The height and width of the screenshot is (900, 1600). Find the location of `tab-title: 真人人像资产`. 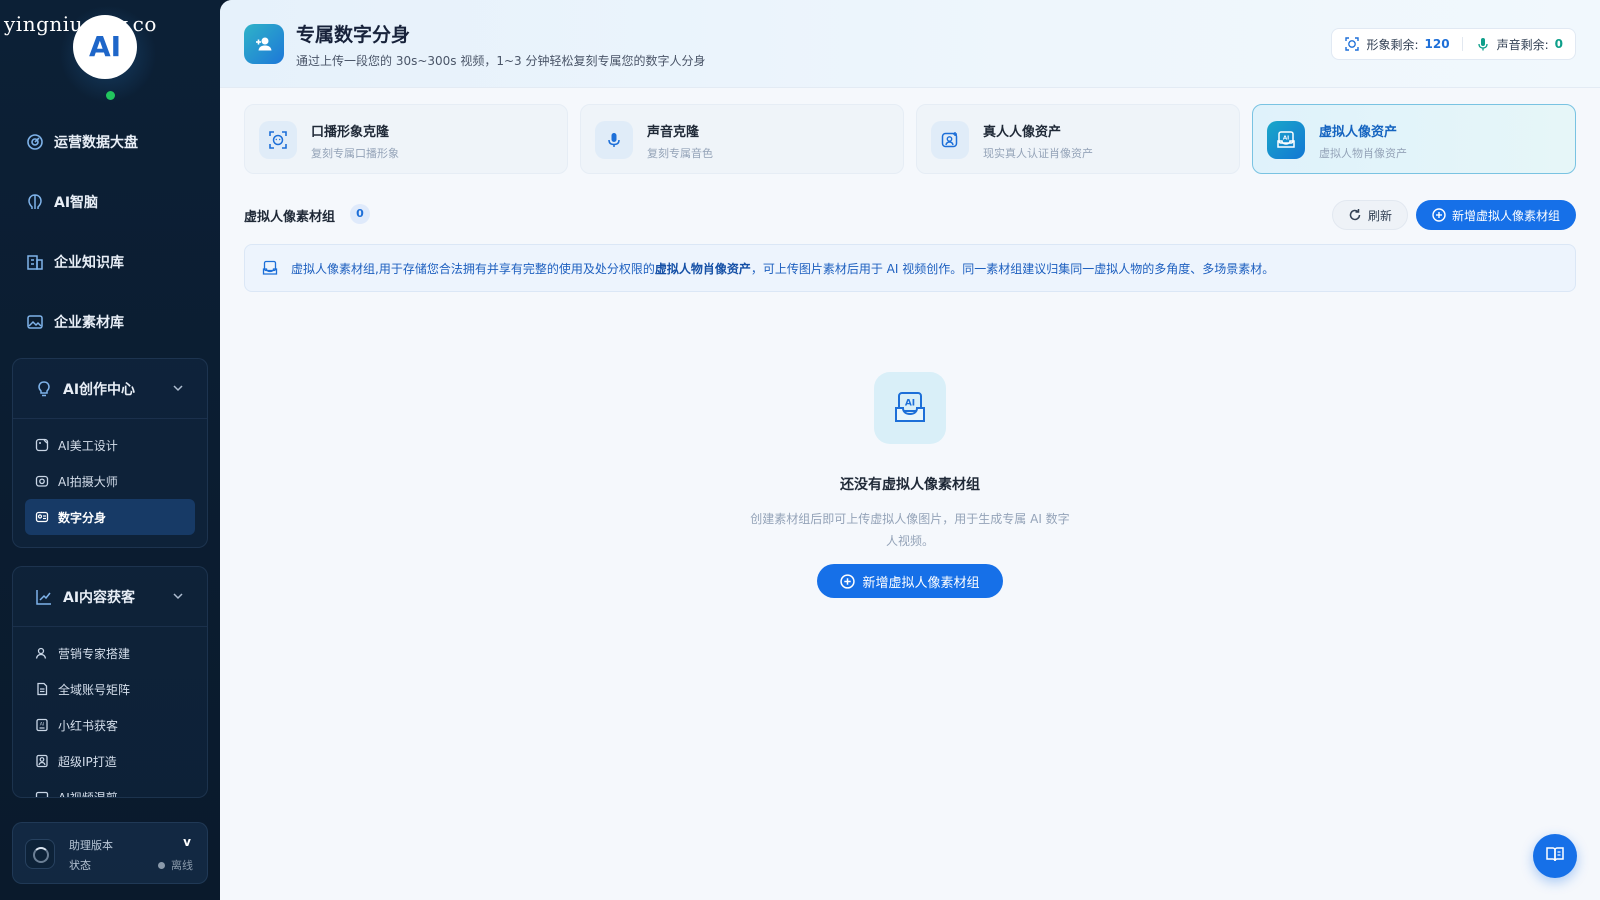

tab-title: 真人人像资产 is located at coordinates (1022, 132).